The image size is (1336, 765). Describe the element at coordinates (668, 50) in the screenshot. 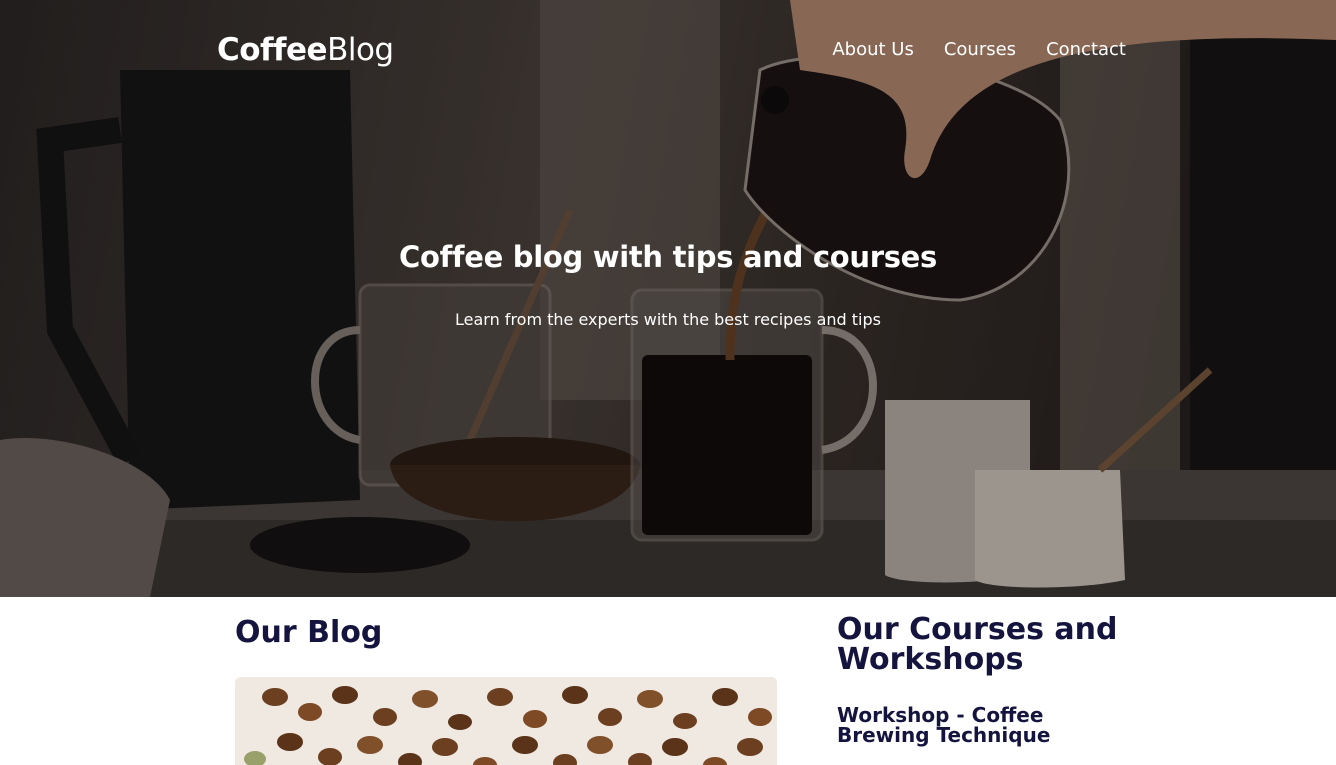

I see `top-navigation: CoffeeBlog About Us Courses Conctact` at that location.